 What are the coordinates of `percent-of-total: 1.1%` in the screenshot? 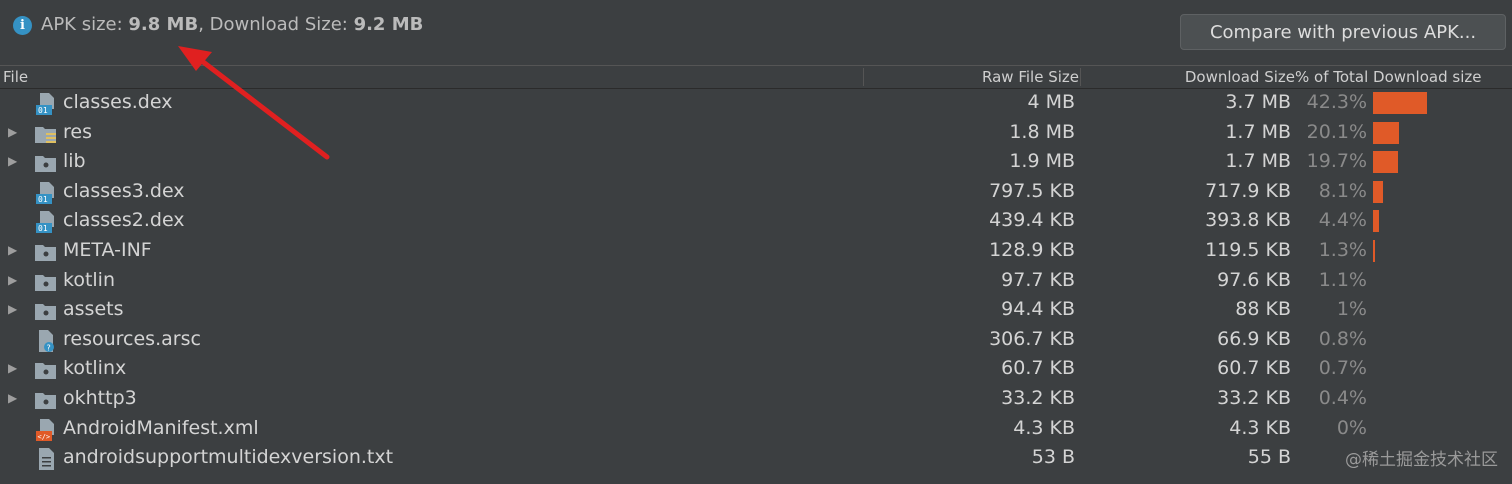 It's located at (1342, 279).